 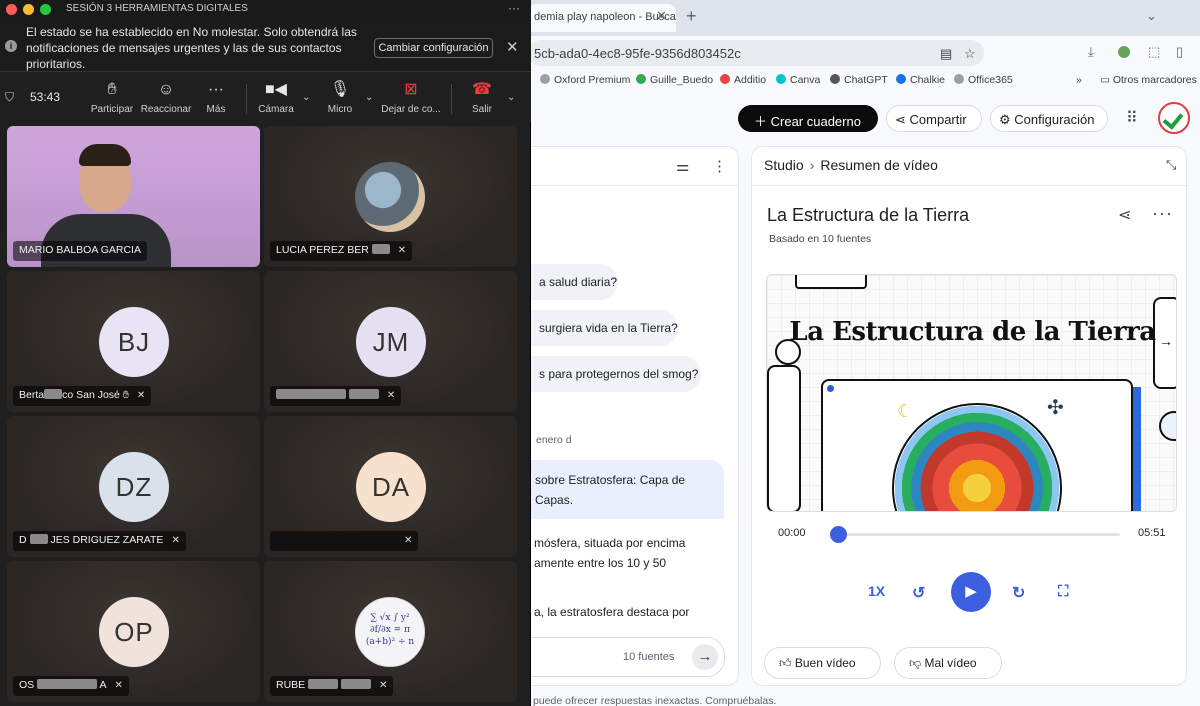 I want to click on bookmark-oxford: Oxford Premium, so click(x=585, y=80).